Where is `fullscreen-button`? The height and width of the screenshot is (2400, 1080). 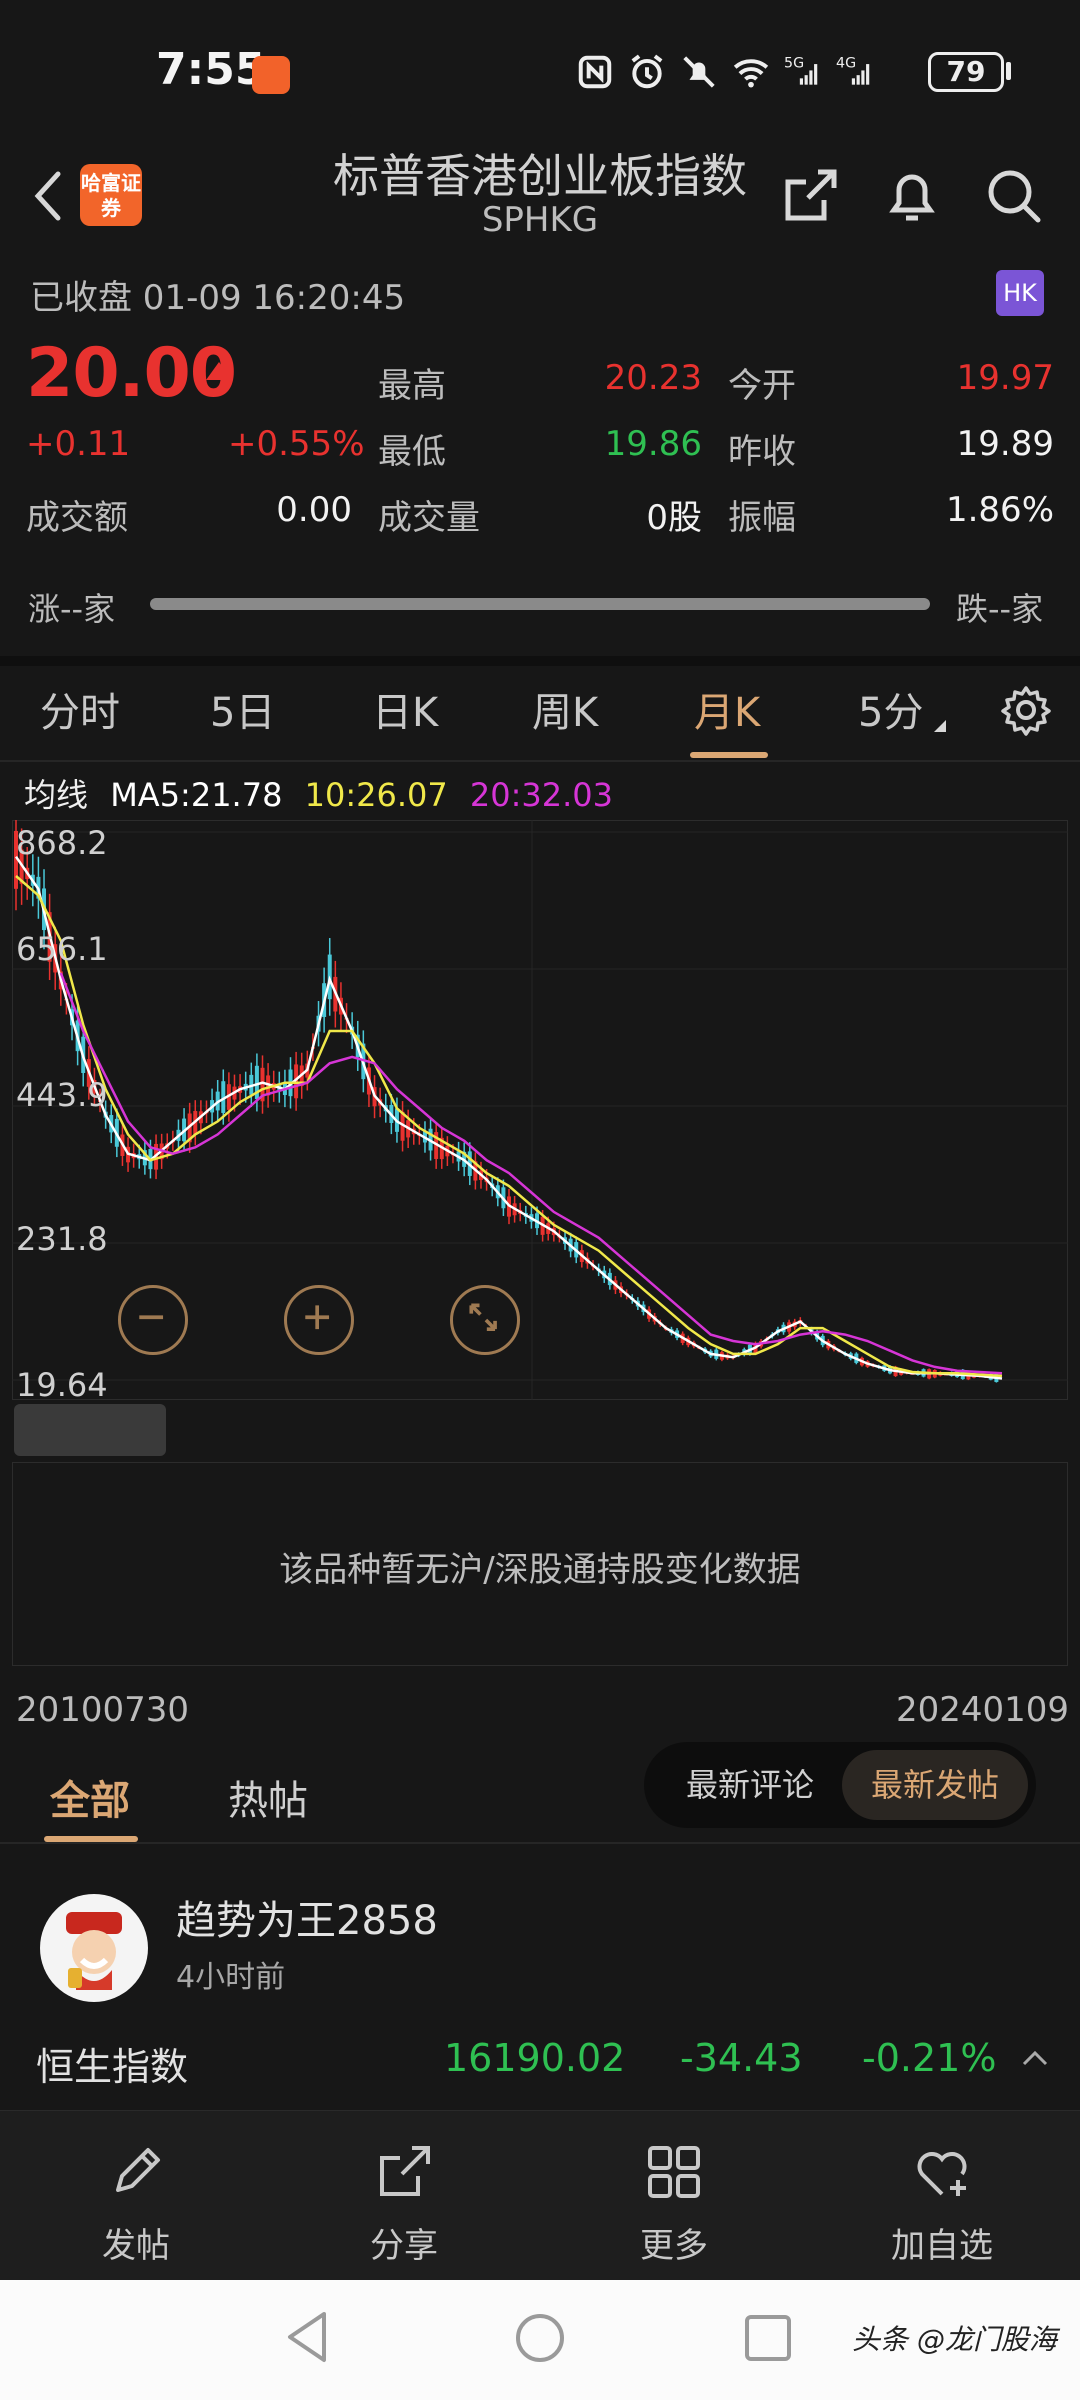
fullscreen-button is located at coordinates (485, 1320).